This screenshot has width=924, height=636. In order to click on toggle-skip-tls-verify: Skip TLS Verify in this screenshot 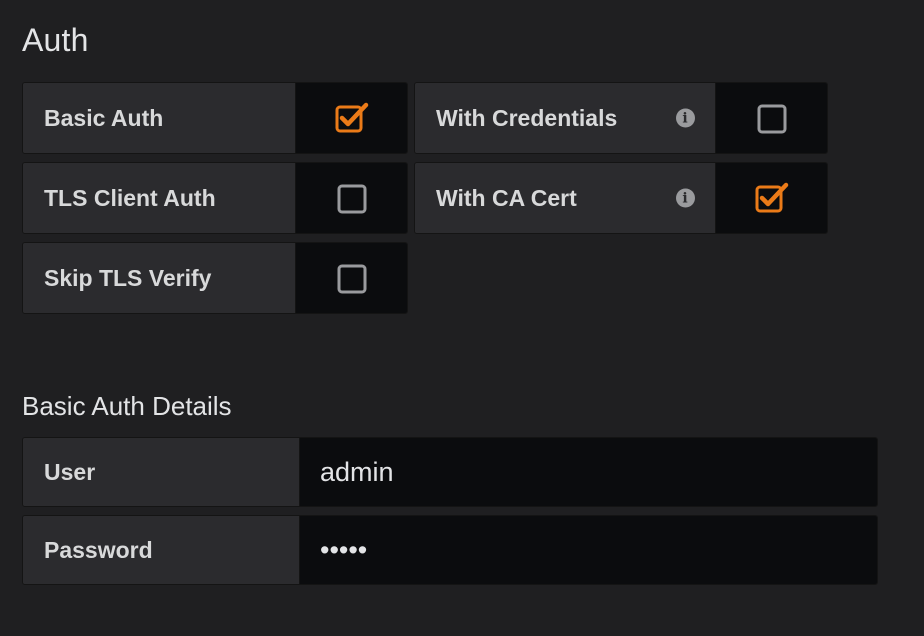, I will do `click(215, 278)`.